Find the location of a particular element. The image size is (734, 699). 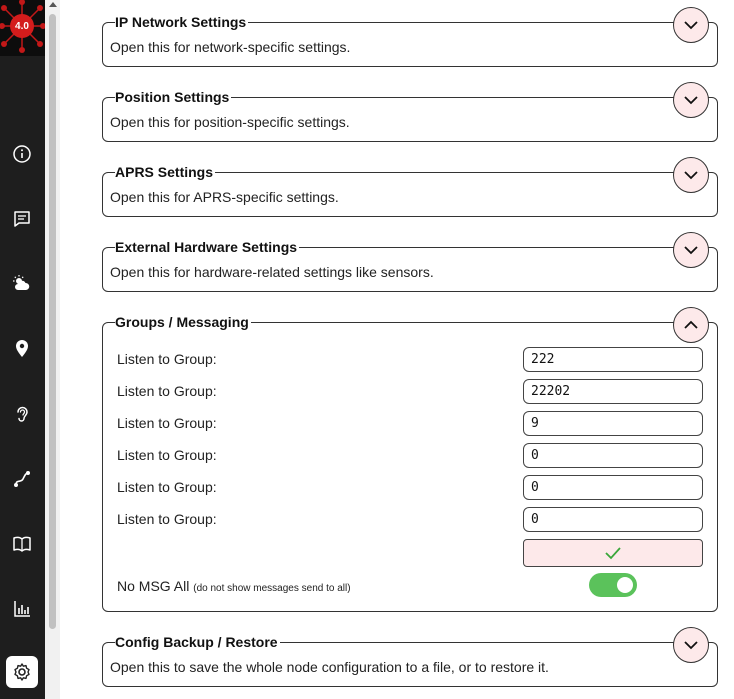

location-pin-icon is located at coordinates (22, 349).